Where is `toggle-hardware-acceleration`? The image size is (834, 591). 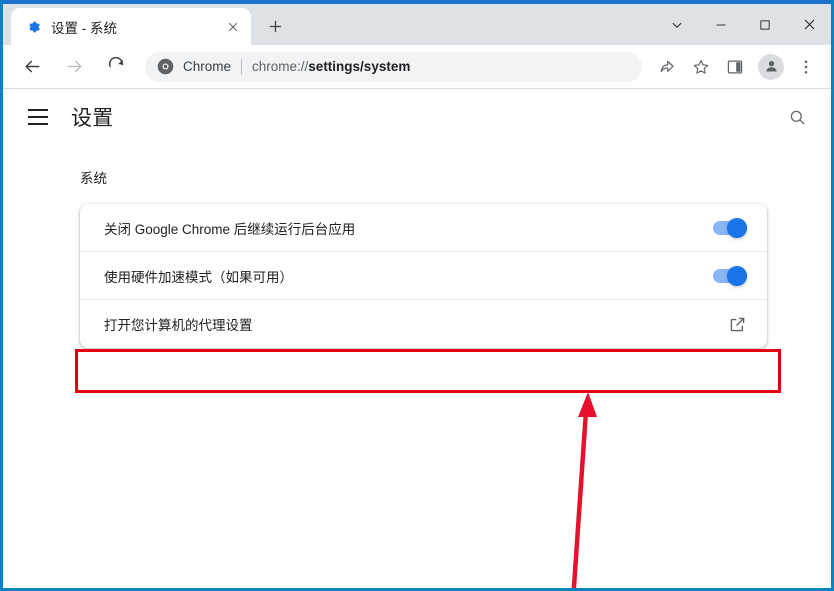
toggle-hardware-acceleration is located at coordinates (730, 275).